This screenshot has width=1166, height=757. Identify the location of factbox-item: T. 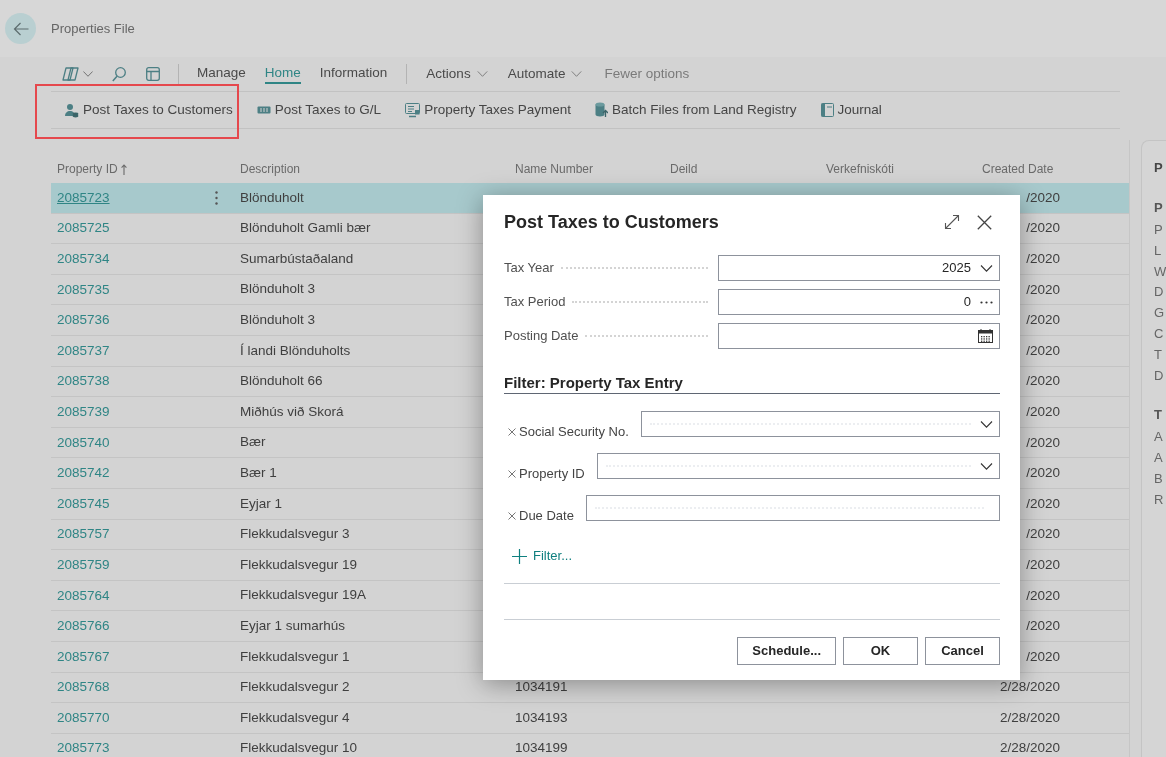
(1158, 354).